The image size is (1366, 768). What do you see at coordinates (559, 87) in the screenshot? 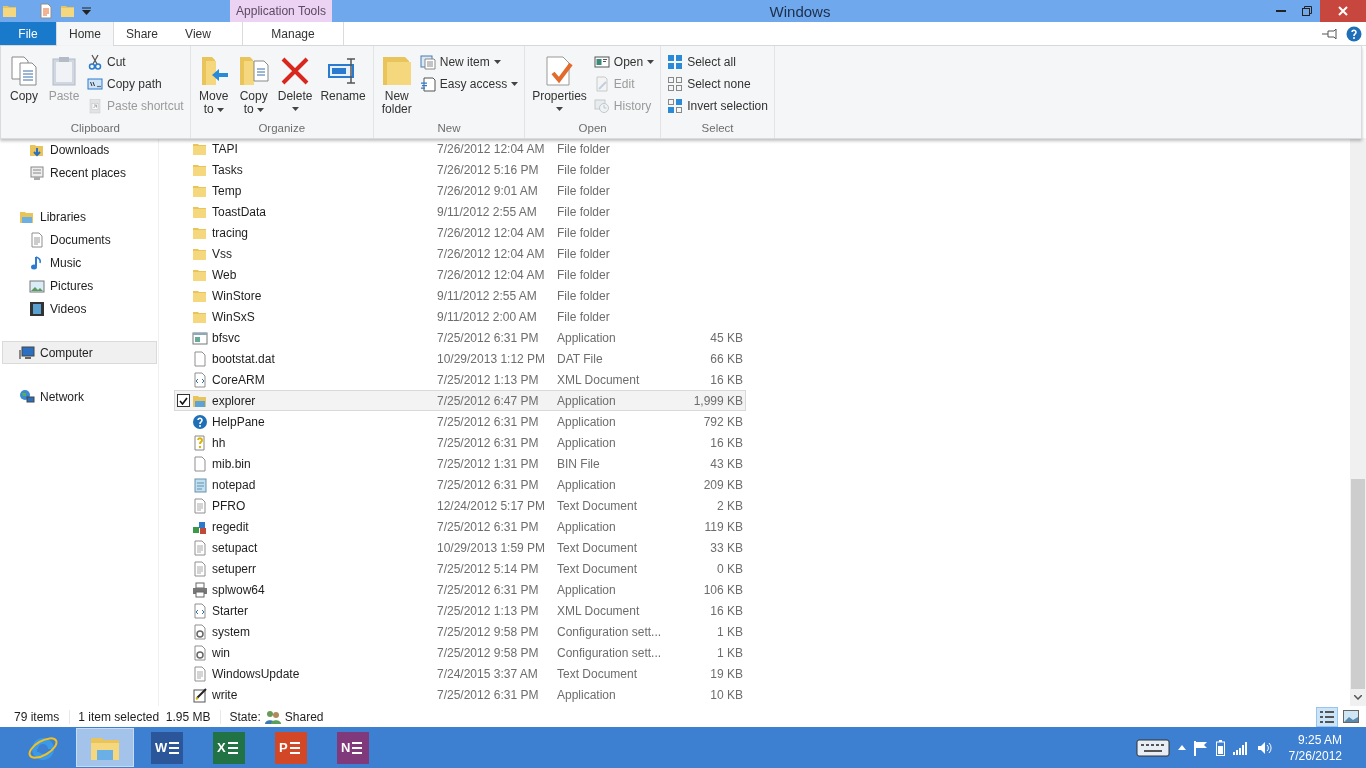
I see `ribbon-button: Properties` at bounding box center [559, 87].